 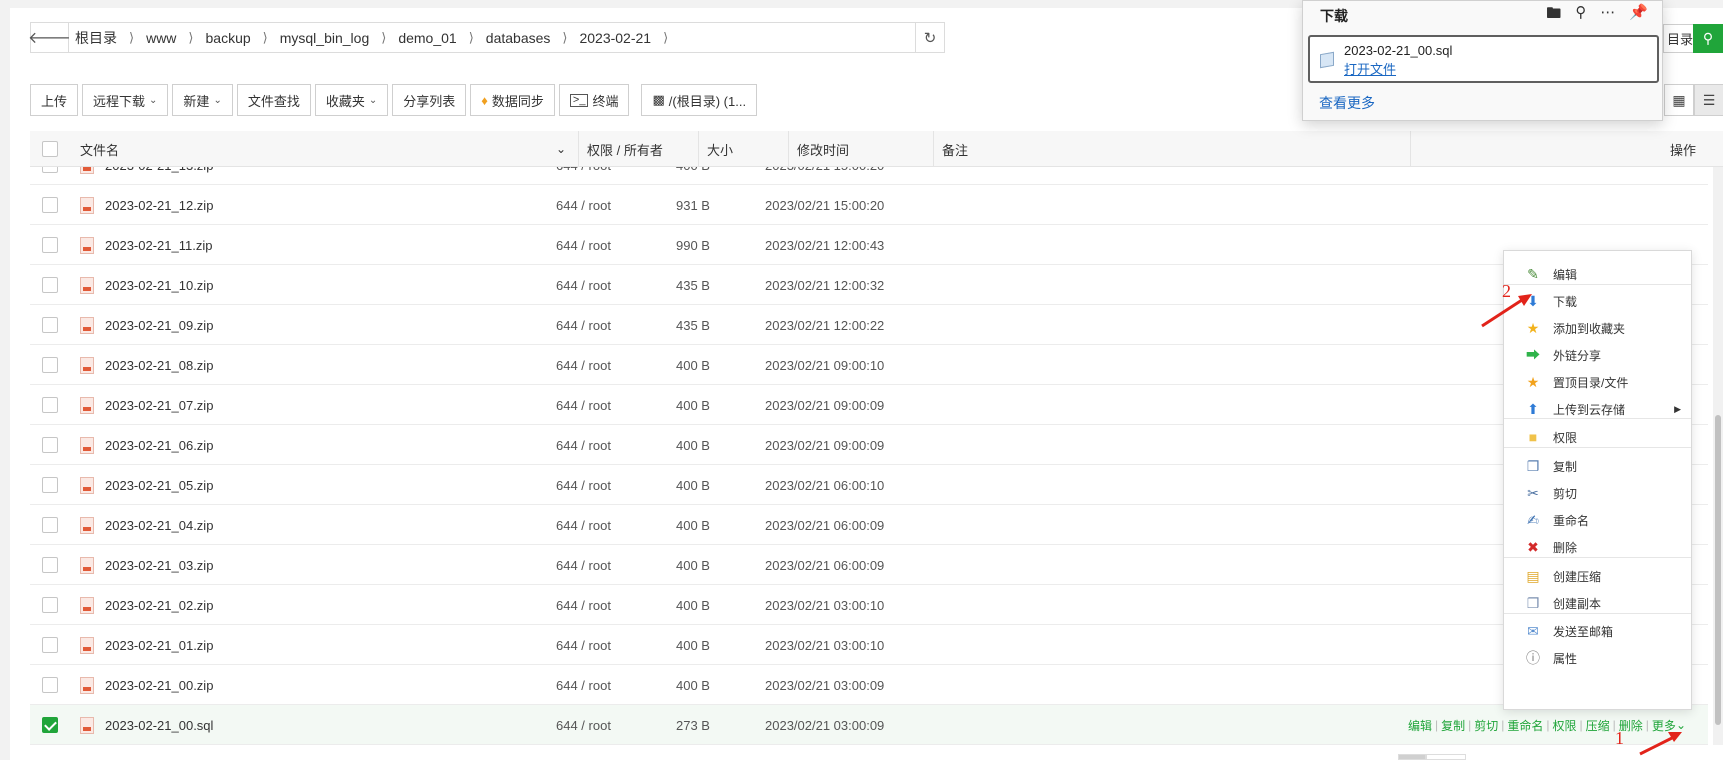 What do you see at coordinates (1679, 100) in the screenshot?
I see `grid-view-button: ▦` at bounding box center [1679, 100].